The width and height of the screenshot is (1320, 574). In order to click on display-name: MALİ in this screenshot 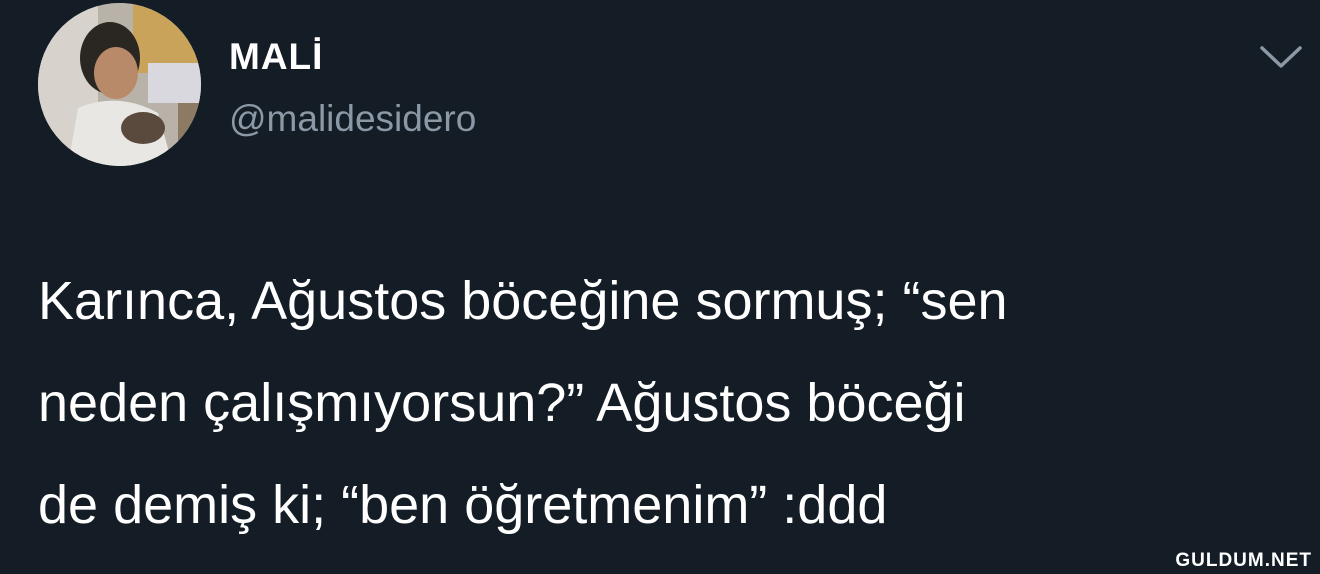, I will do `click(276, 57)`.